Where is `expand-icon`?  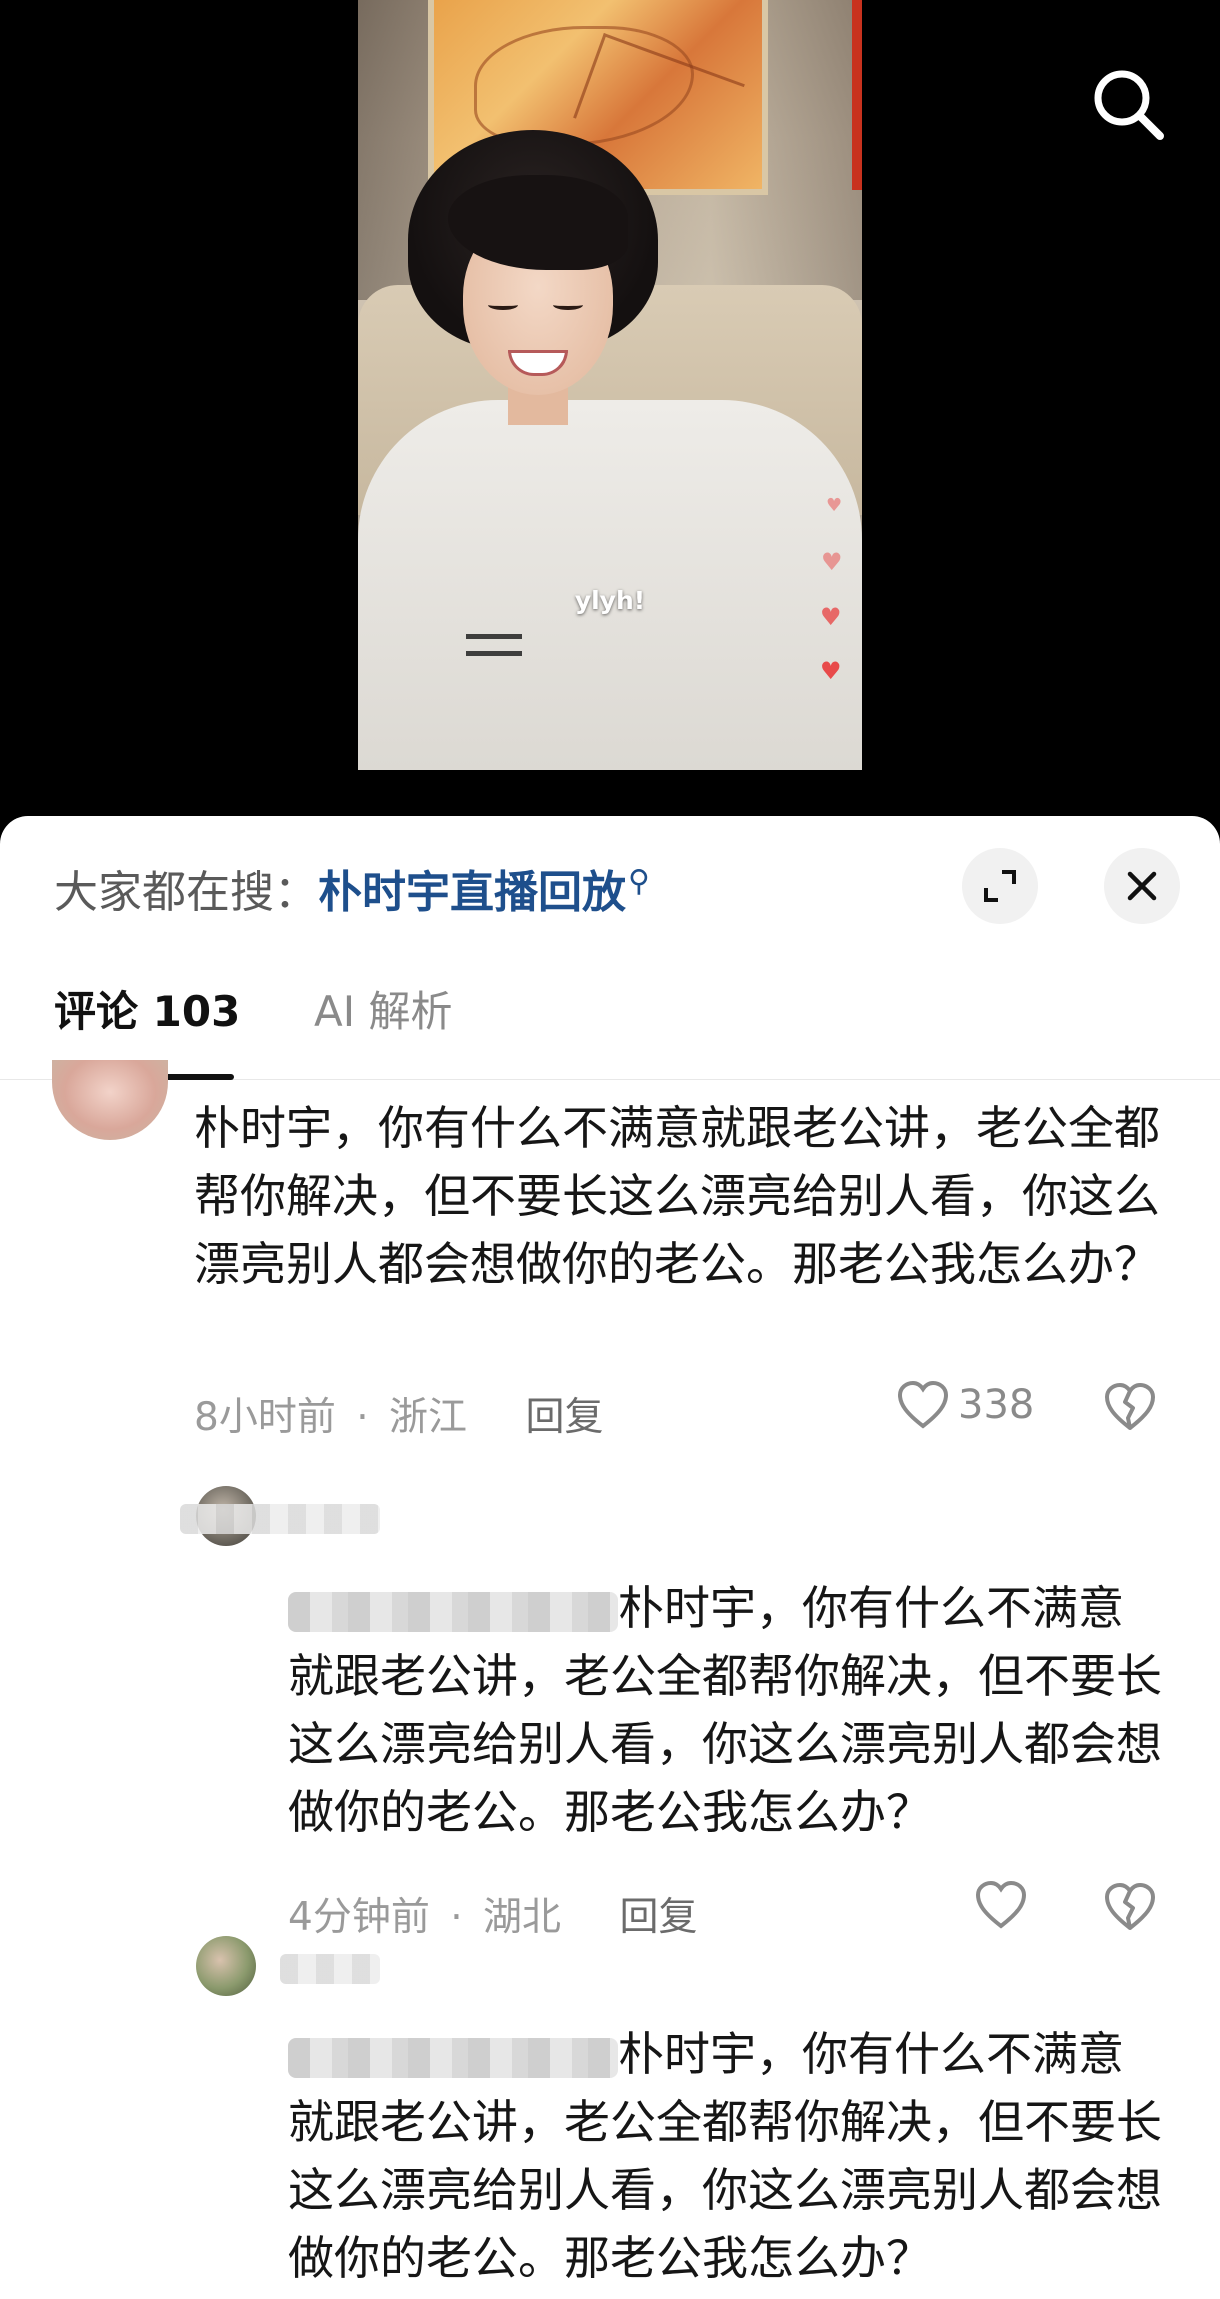 expand-icon is located at coordinates (1000, 886).